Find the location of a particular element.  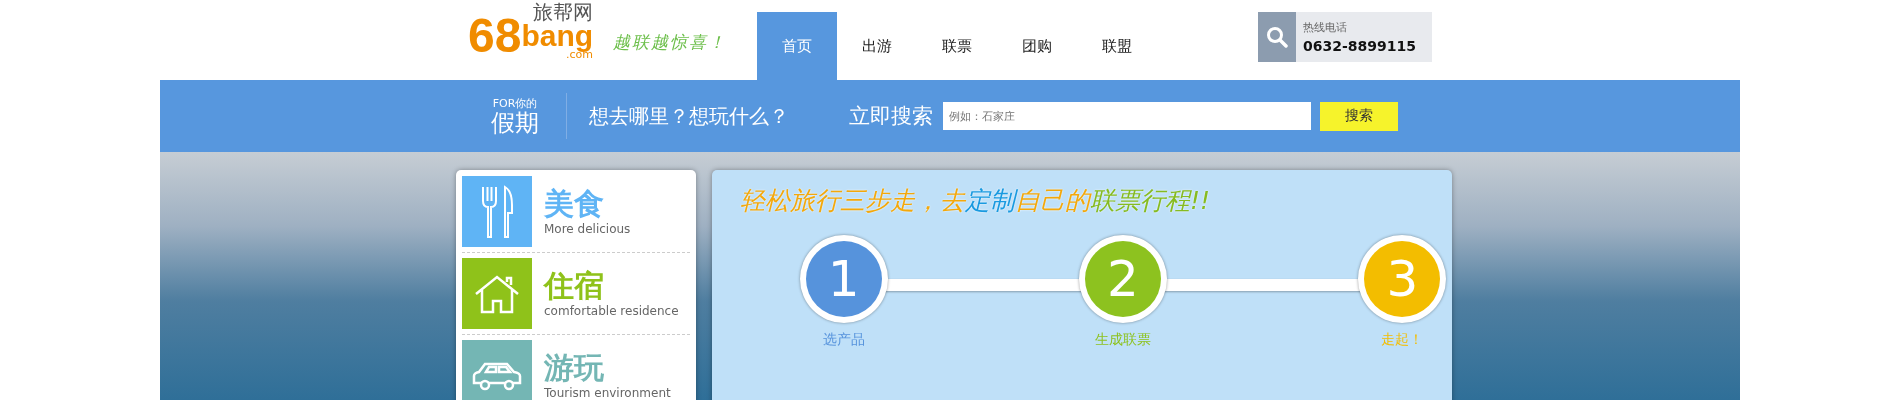

house-icon is located at coordinates (497, 293).